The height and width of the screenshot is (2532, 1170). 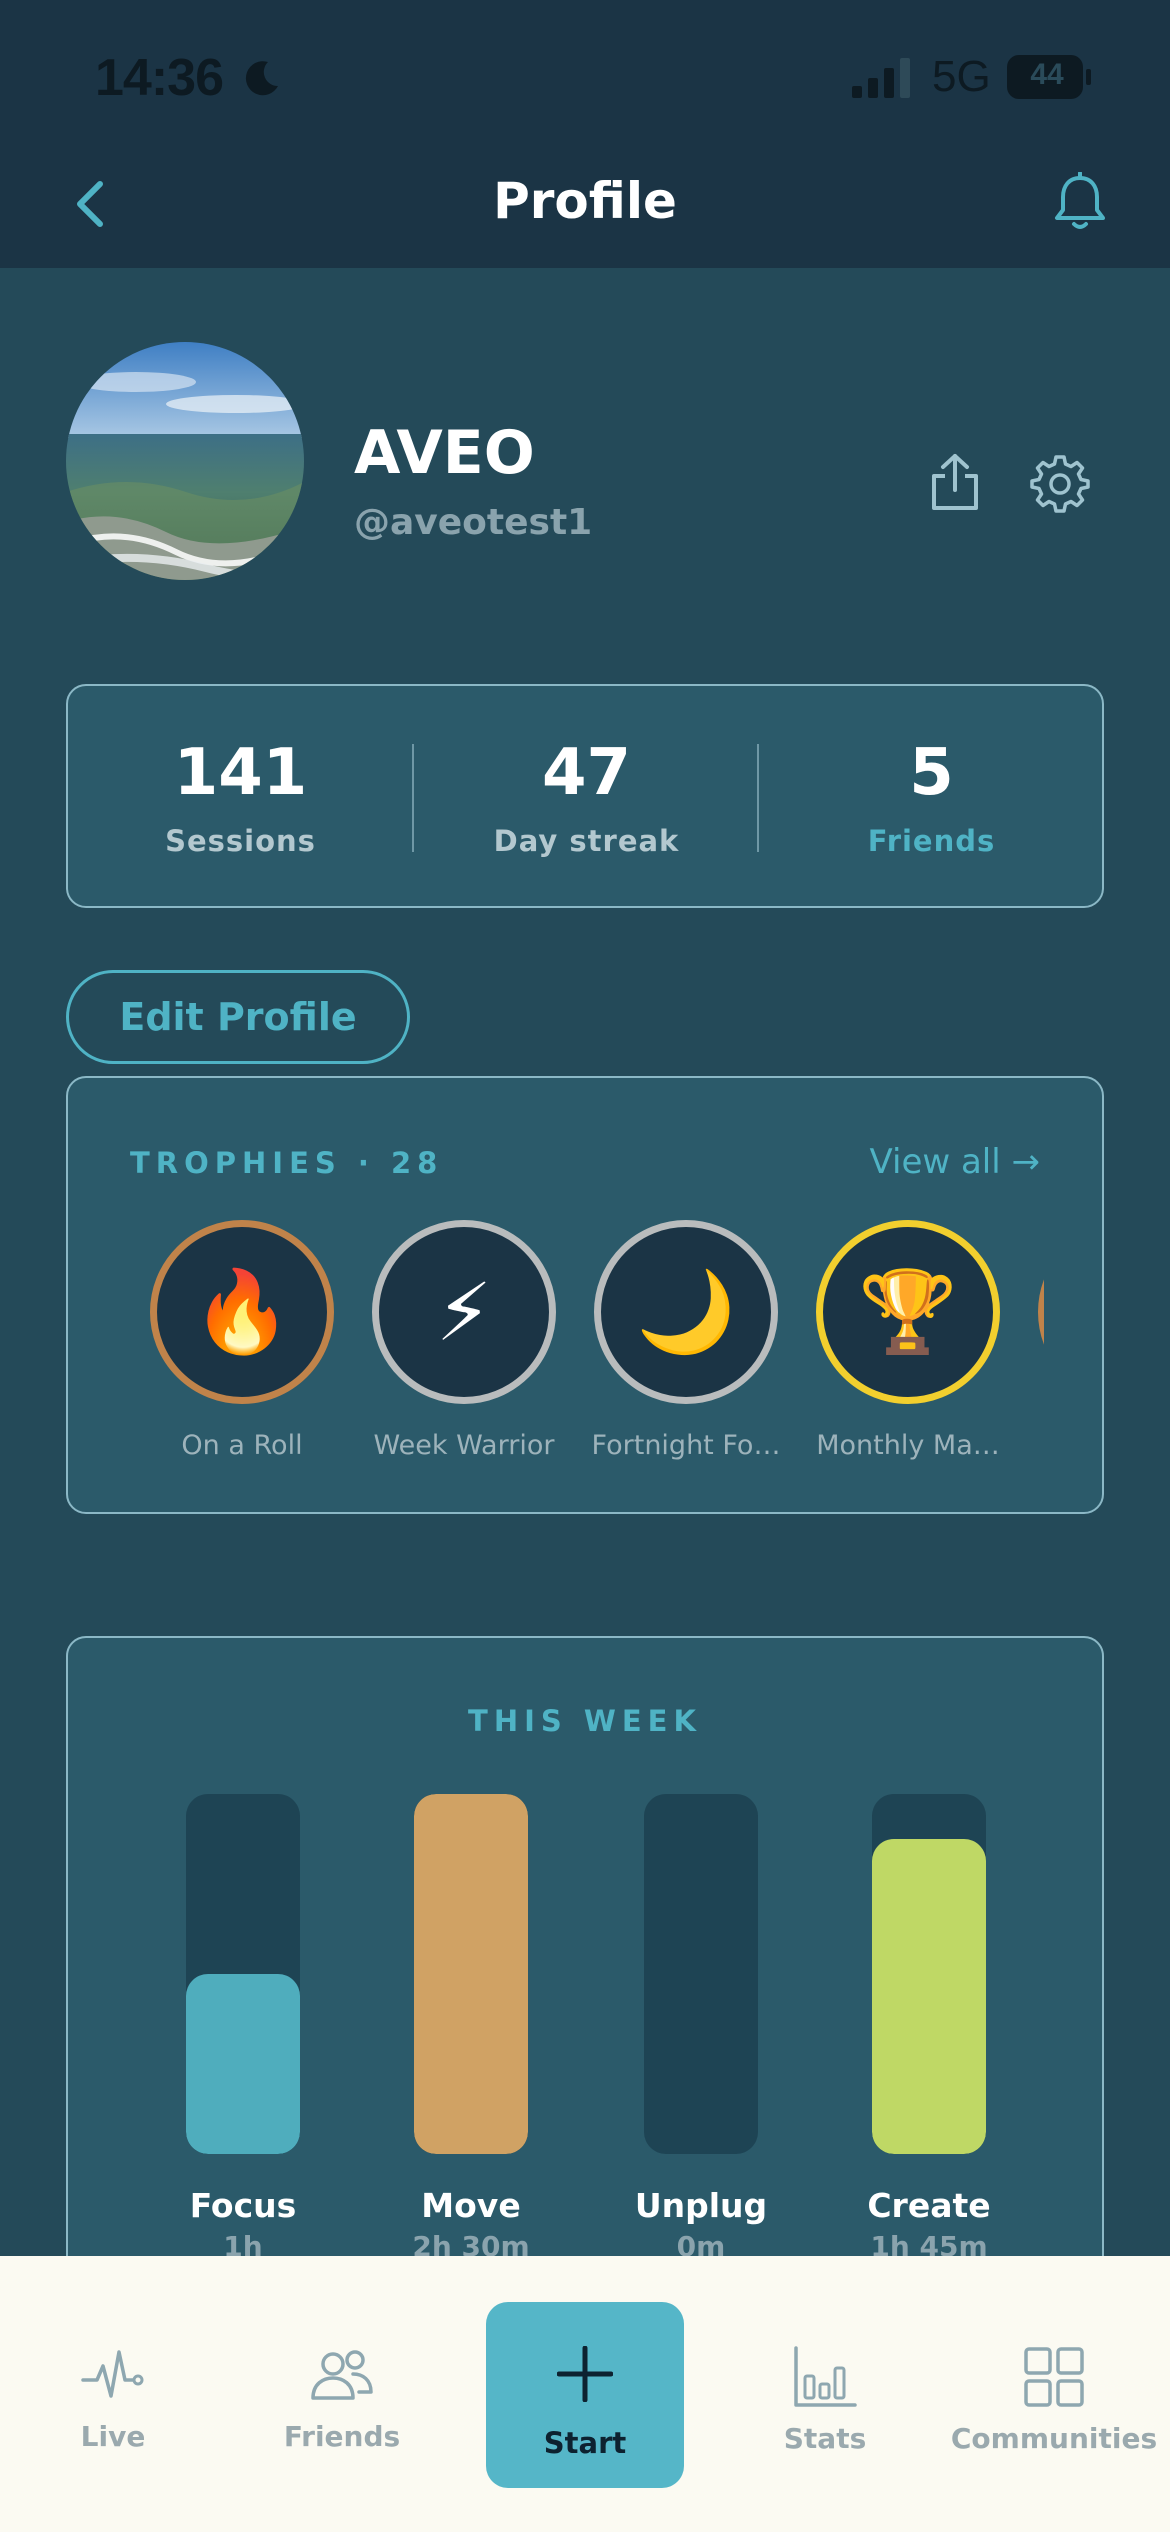 I want to click on bar-label: Move, so click(x=471, y=2205).